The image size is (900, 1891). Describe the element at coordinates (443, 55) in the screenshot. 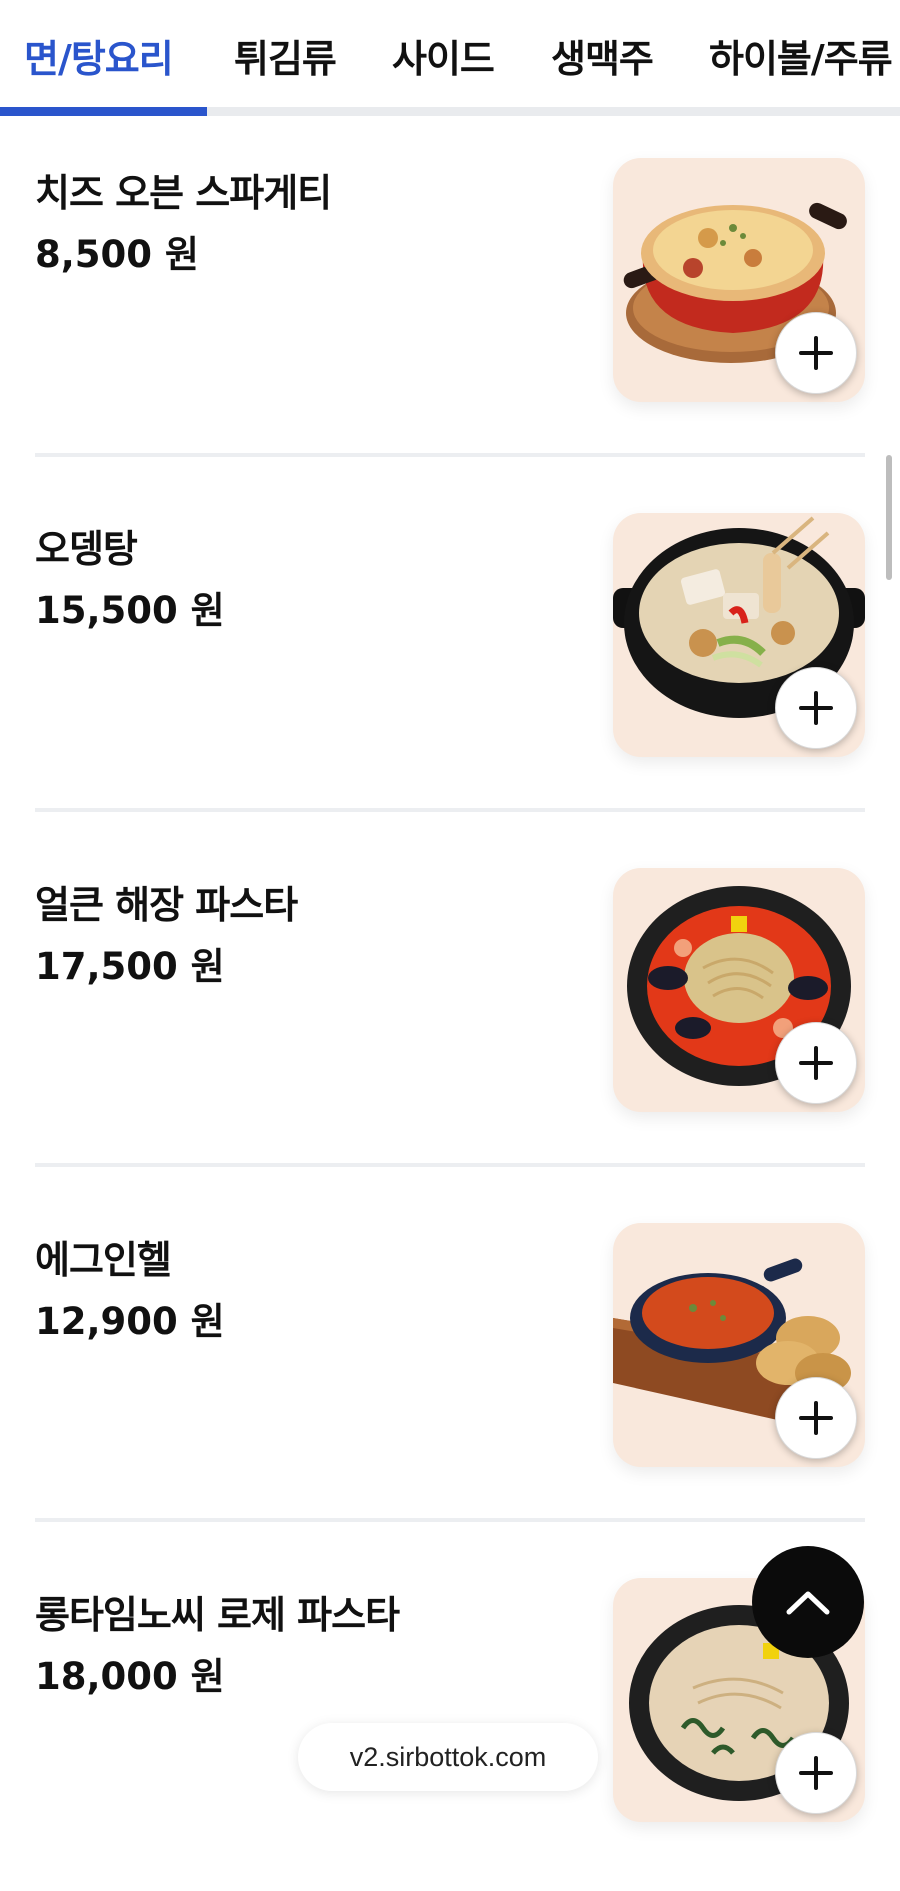

I see `tab-side: 사이드` at that location.